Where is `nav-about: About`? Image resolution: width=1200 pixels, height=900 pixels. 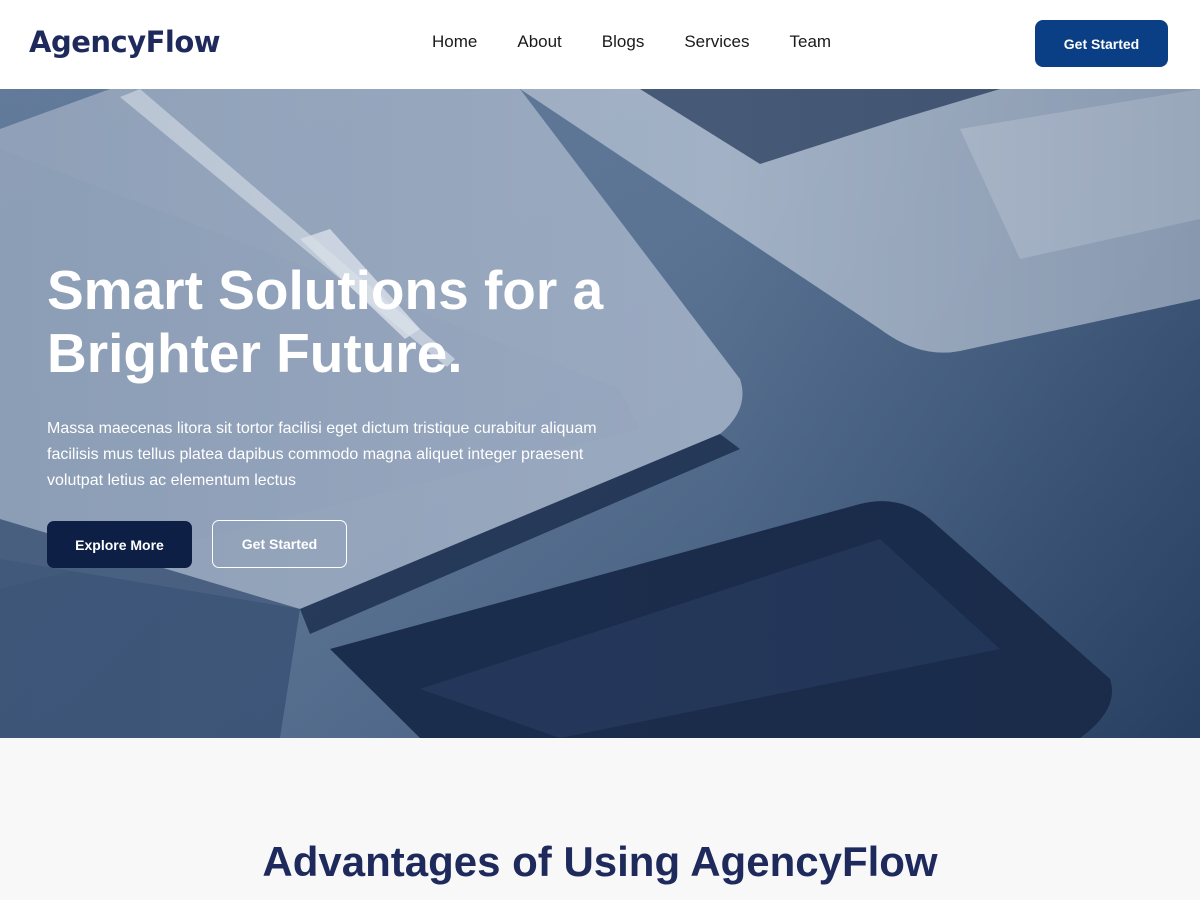 nav-about: About is located at coordinates (539, 42).